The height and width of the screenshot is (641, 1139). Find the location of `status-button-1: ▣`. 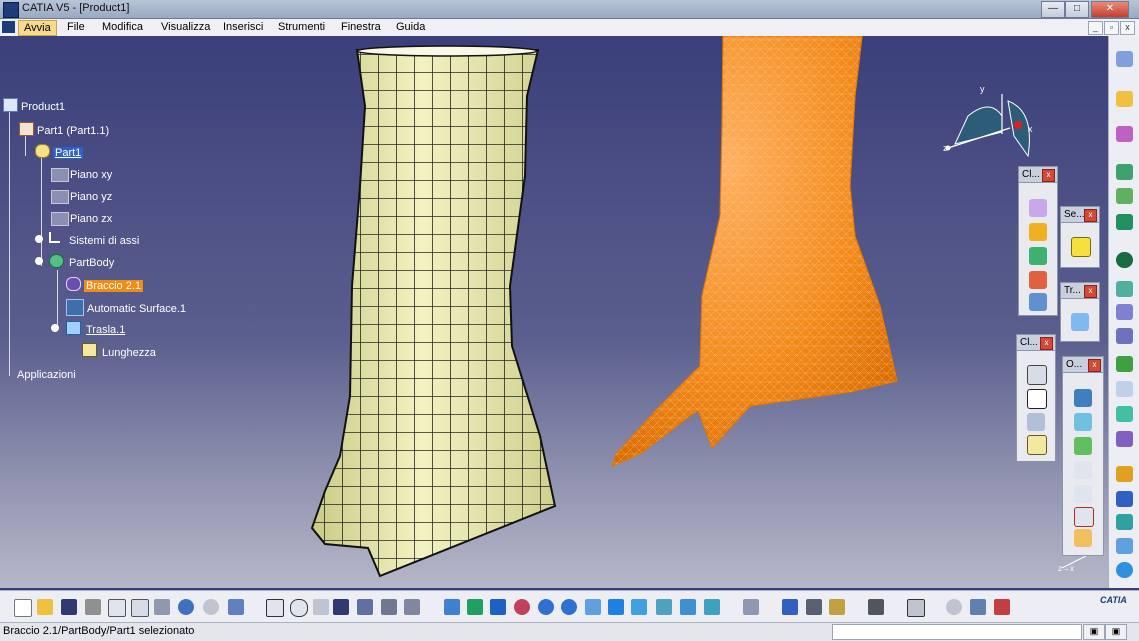

status-button-1: ▣ is located at coordinates (1094, 632).